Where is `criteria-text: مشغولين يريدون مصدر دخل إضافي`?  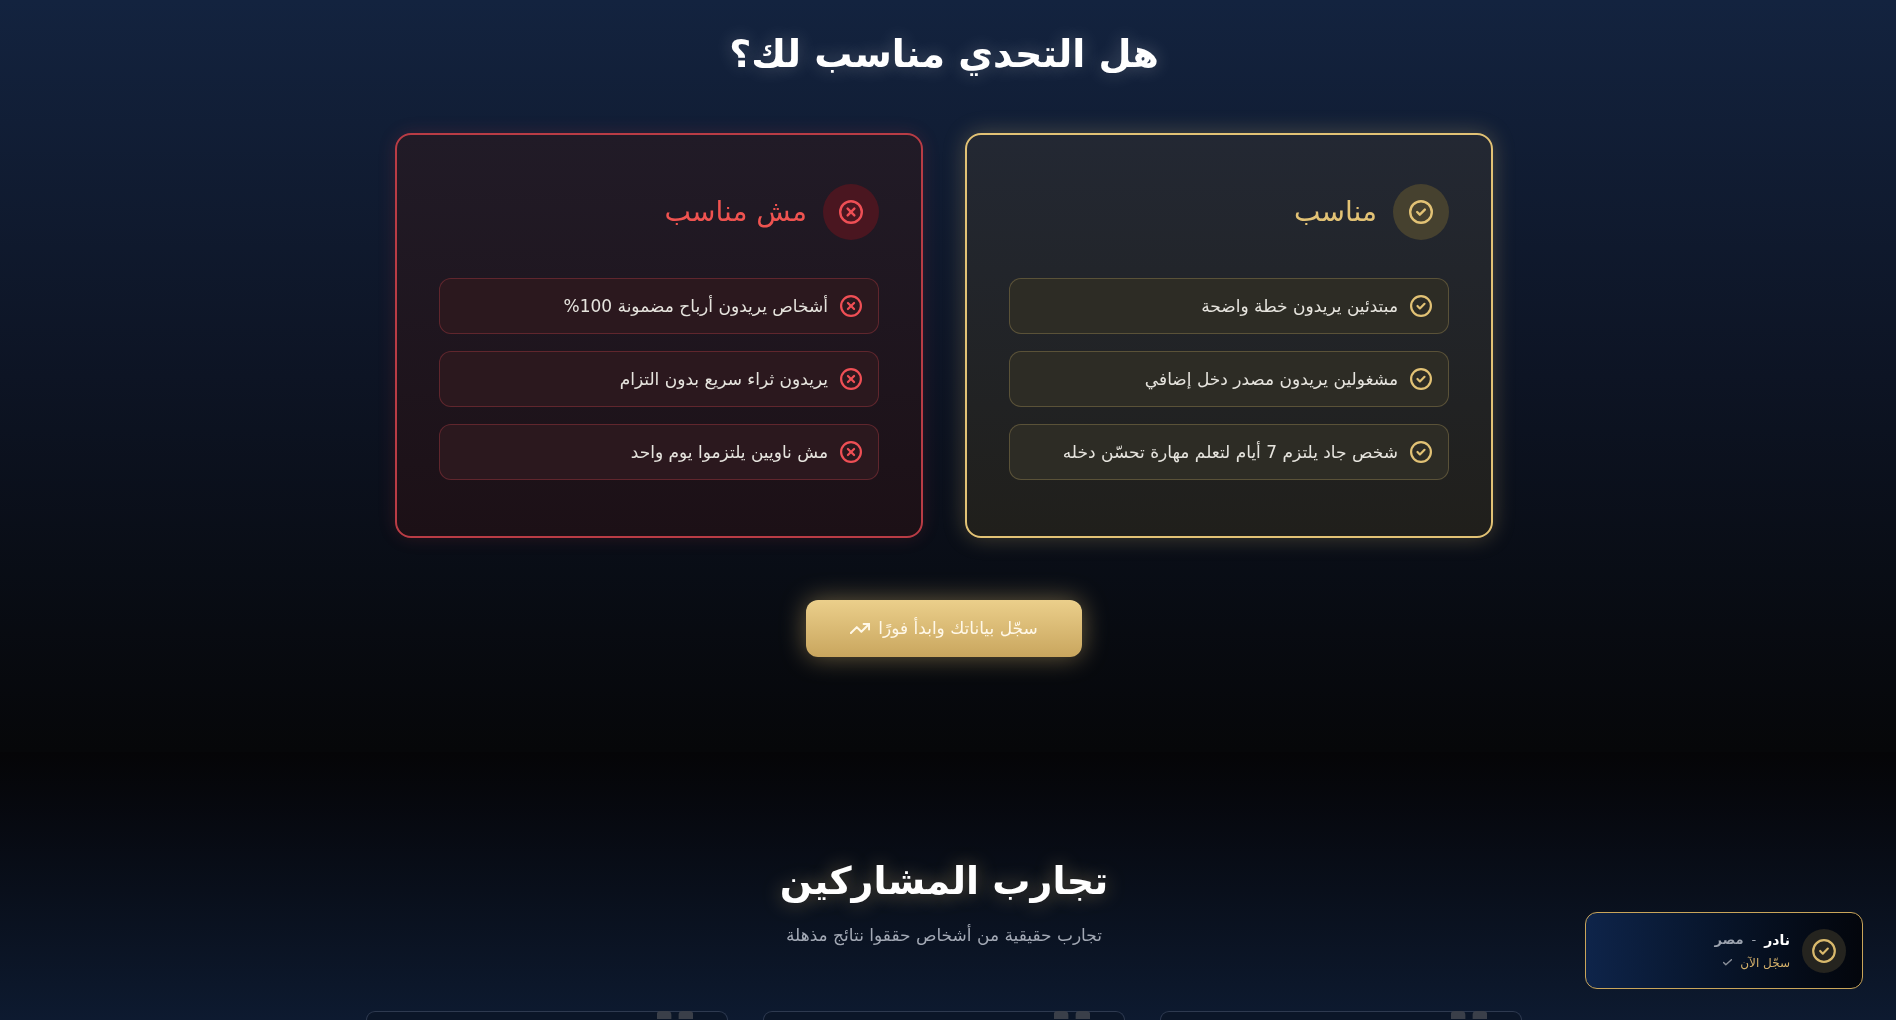
criteria-text: مشغولين يريدون مصدر دخل إضافي is located at coordinates (1271, 380).